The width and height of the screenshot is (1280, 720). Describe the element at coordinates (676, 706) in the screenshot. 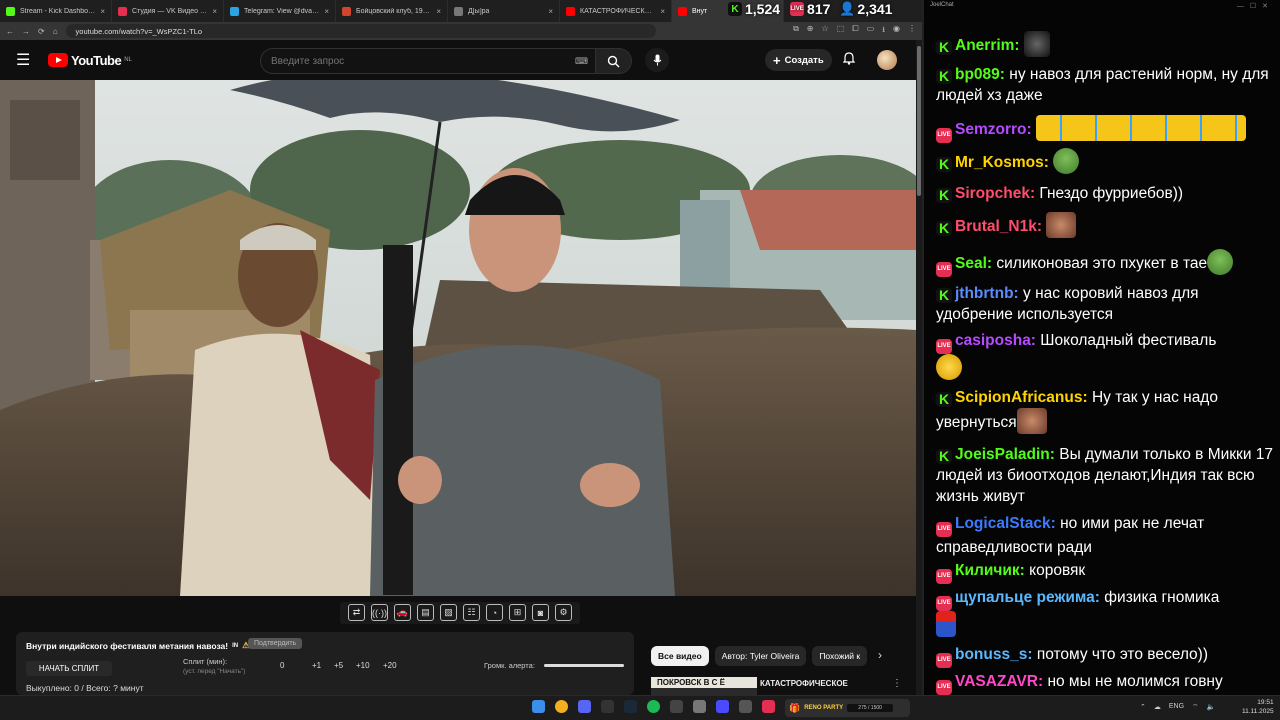

I see `app-icon` at that location.